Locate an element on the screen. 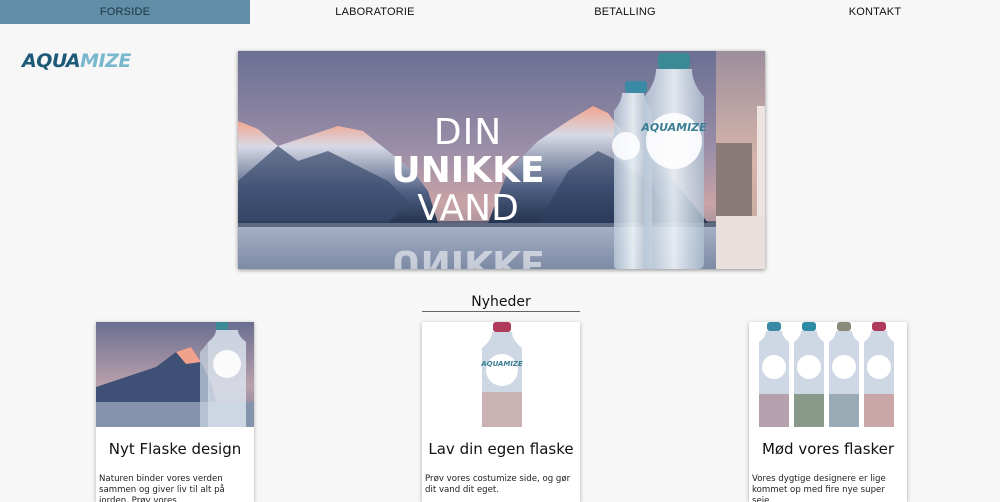 This screenshot has height=502, width=1000. card-2-image: AQUAMIZE is located at coordinates (501, 374).